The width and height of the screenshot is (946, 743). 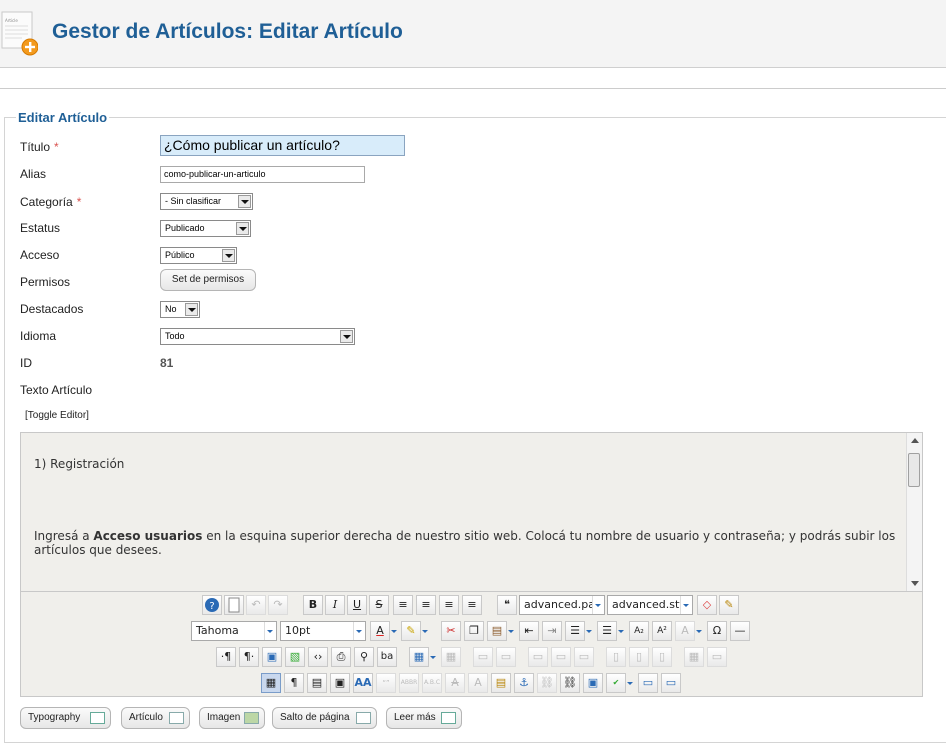 What do you see at coordinates (425, 631) in the screenshot?
I see `highlight-color-dropdown` at bounding box center [425, 631].